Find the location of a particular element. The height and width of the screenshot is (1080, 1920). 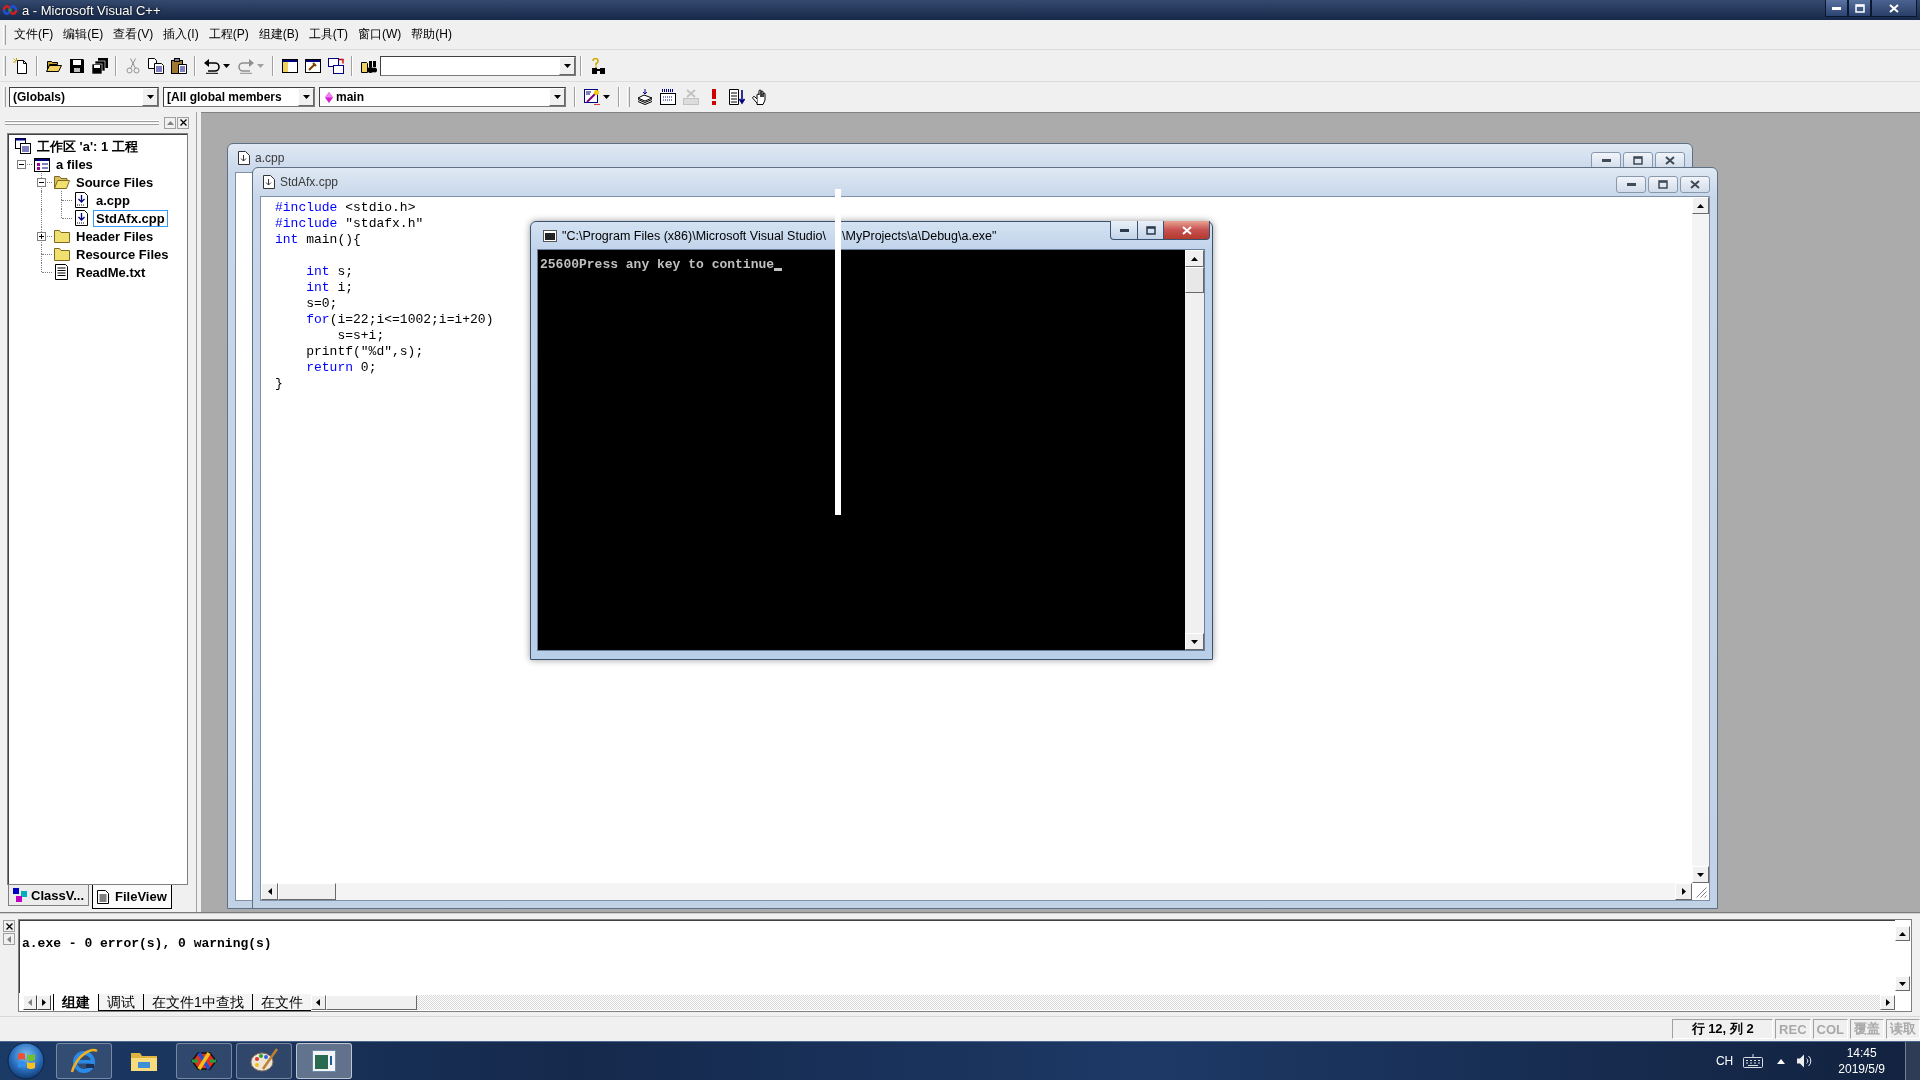

speaker-icon is located at coordinates (1805, 1061).